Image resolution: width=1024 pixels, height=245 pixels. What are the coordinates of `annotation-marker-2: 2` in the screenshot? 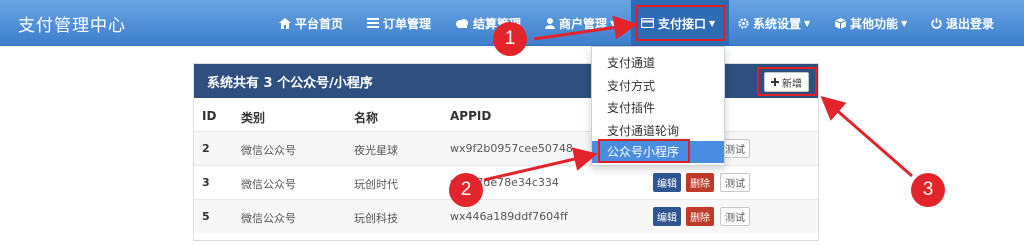 It's located at (466, 190).